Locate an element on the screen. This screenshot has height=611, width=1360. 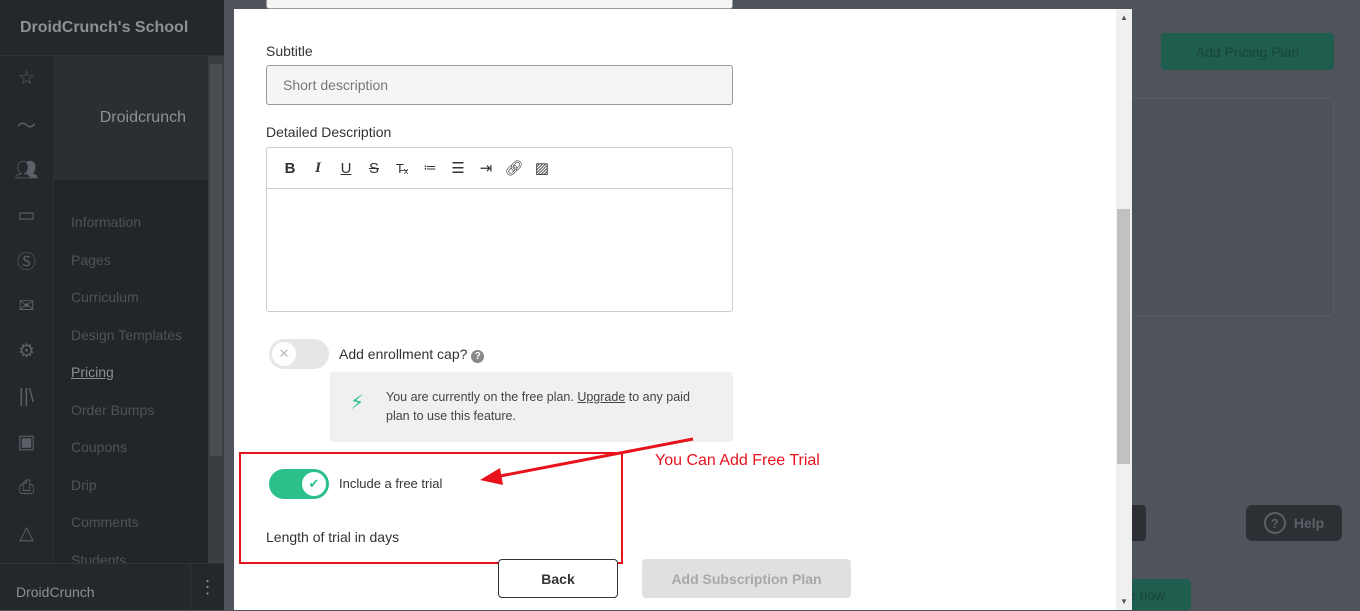
modal-scrollbar: ▲ ▼ is located at coordinates (1124, 309).